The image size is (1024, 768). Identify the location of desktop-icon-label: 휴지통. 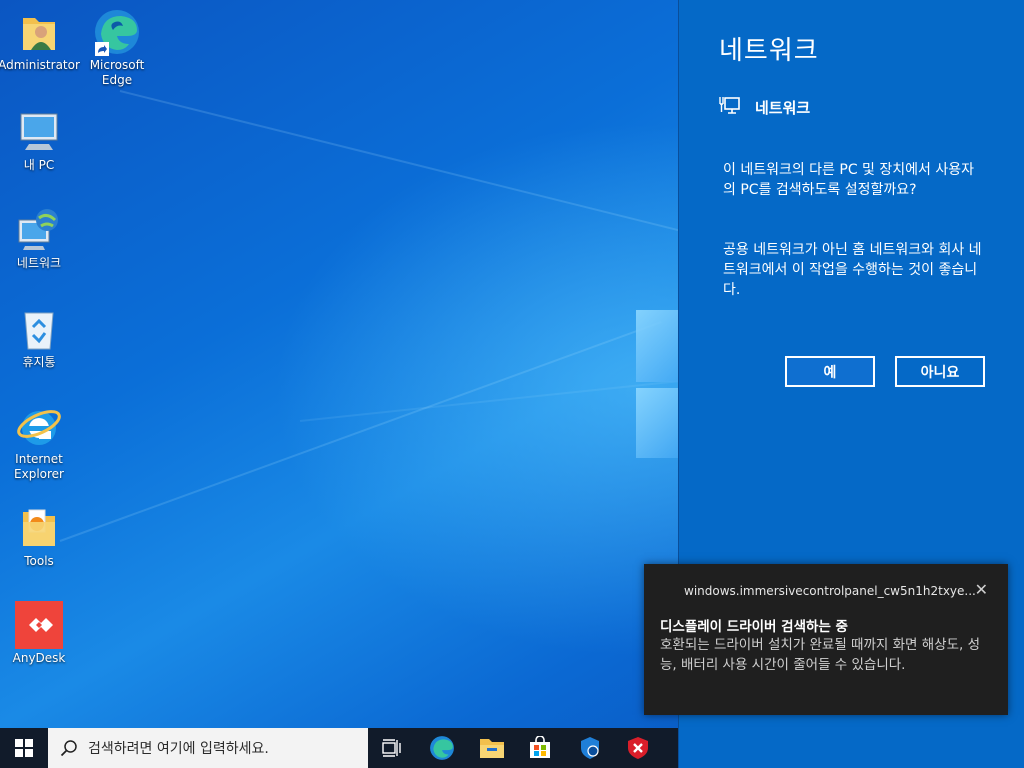
(39, 362).